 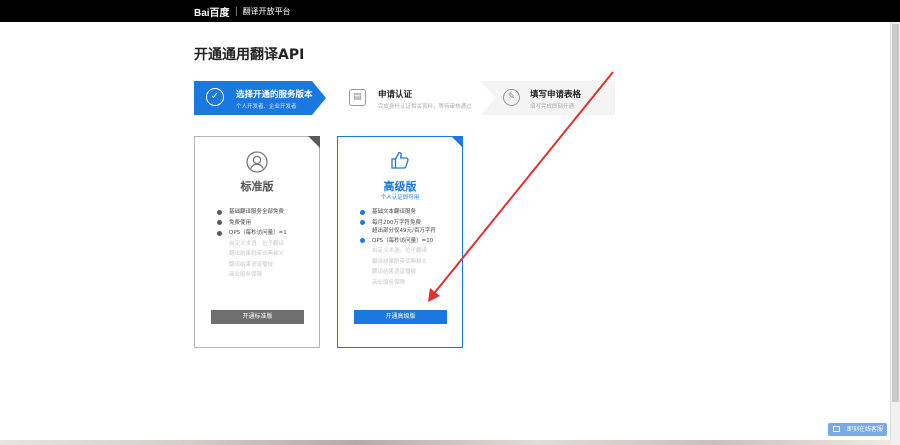 I want to click on activate-advanced-button: 开通高级版, so click(x=400, y=317).